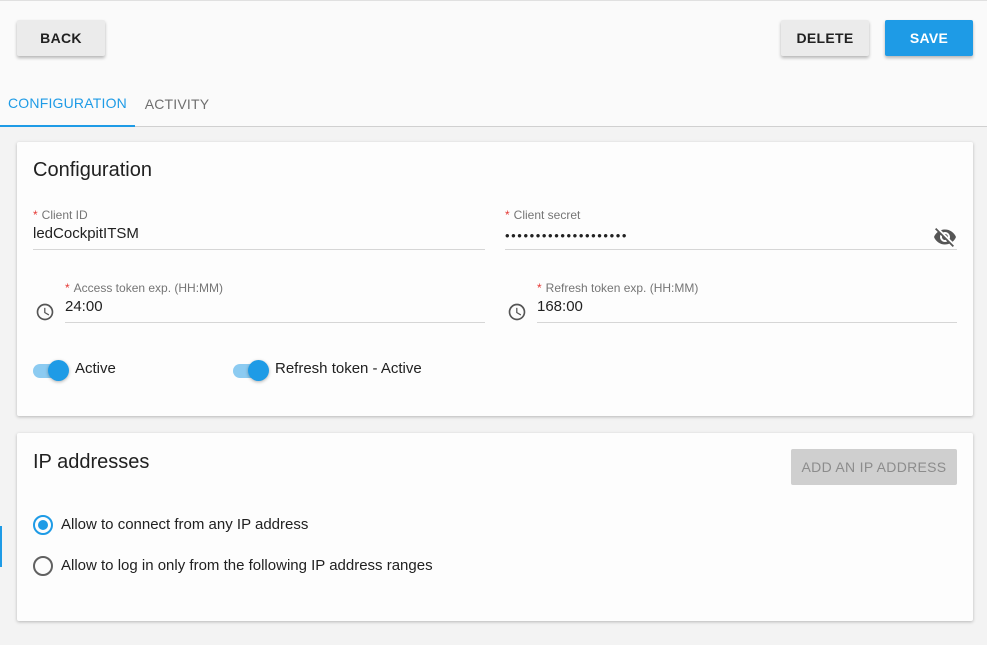  Describe the element at coordinates (67, 104) in the screenshot. I see `tab-configuration: CONFIGURATION` at that location.